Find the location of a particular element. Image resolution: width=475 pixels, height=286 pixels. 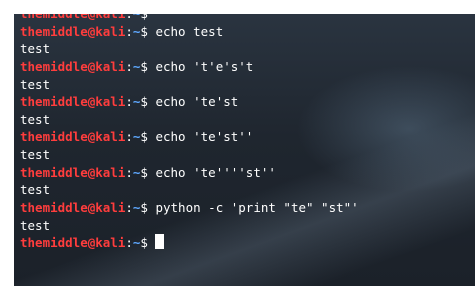

prompt-line: themiddle@kali:~$ echo 'te'st'' is located at coordinates (247, 137).